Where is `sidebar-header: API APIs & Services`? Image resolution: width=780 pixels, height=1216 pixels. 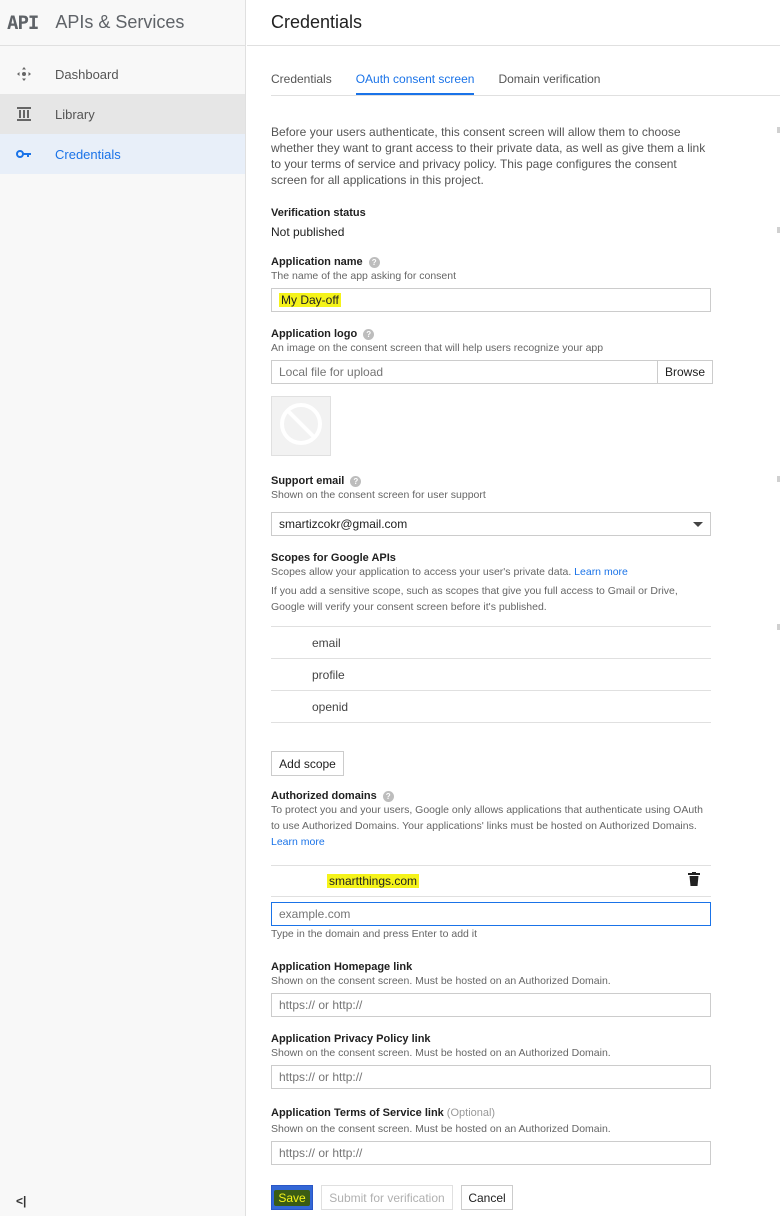 sidebar-header: API APIs & Services is located at coordinates (122, 23).